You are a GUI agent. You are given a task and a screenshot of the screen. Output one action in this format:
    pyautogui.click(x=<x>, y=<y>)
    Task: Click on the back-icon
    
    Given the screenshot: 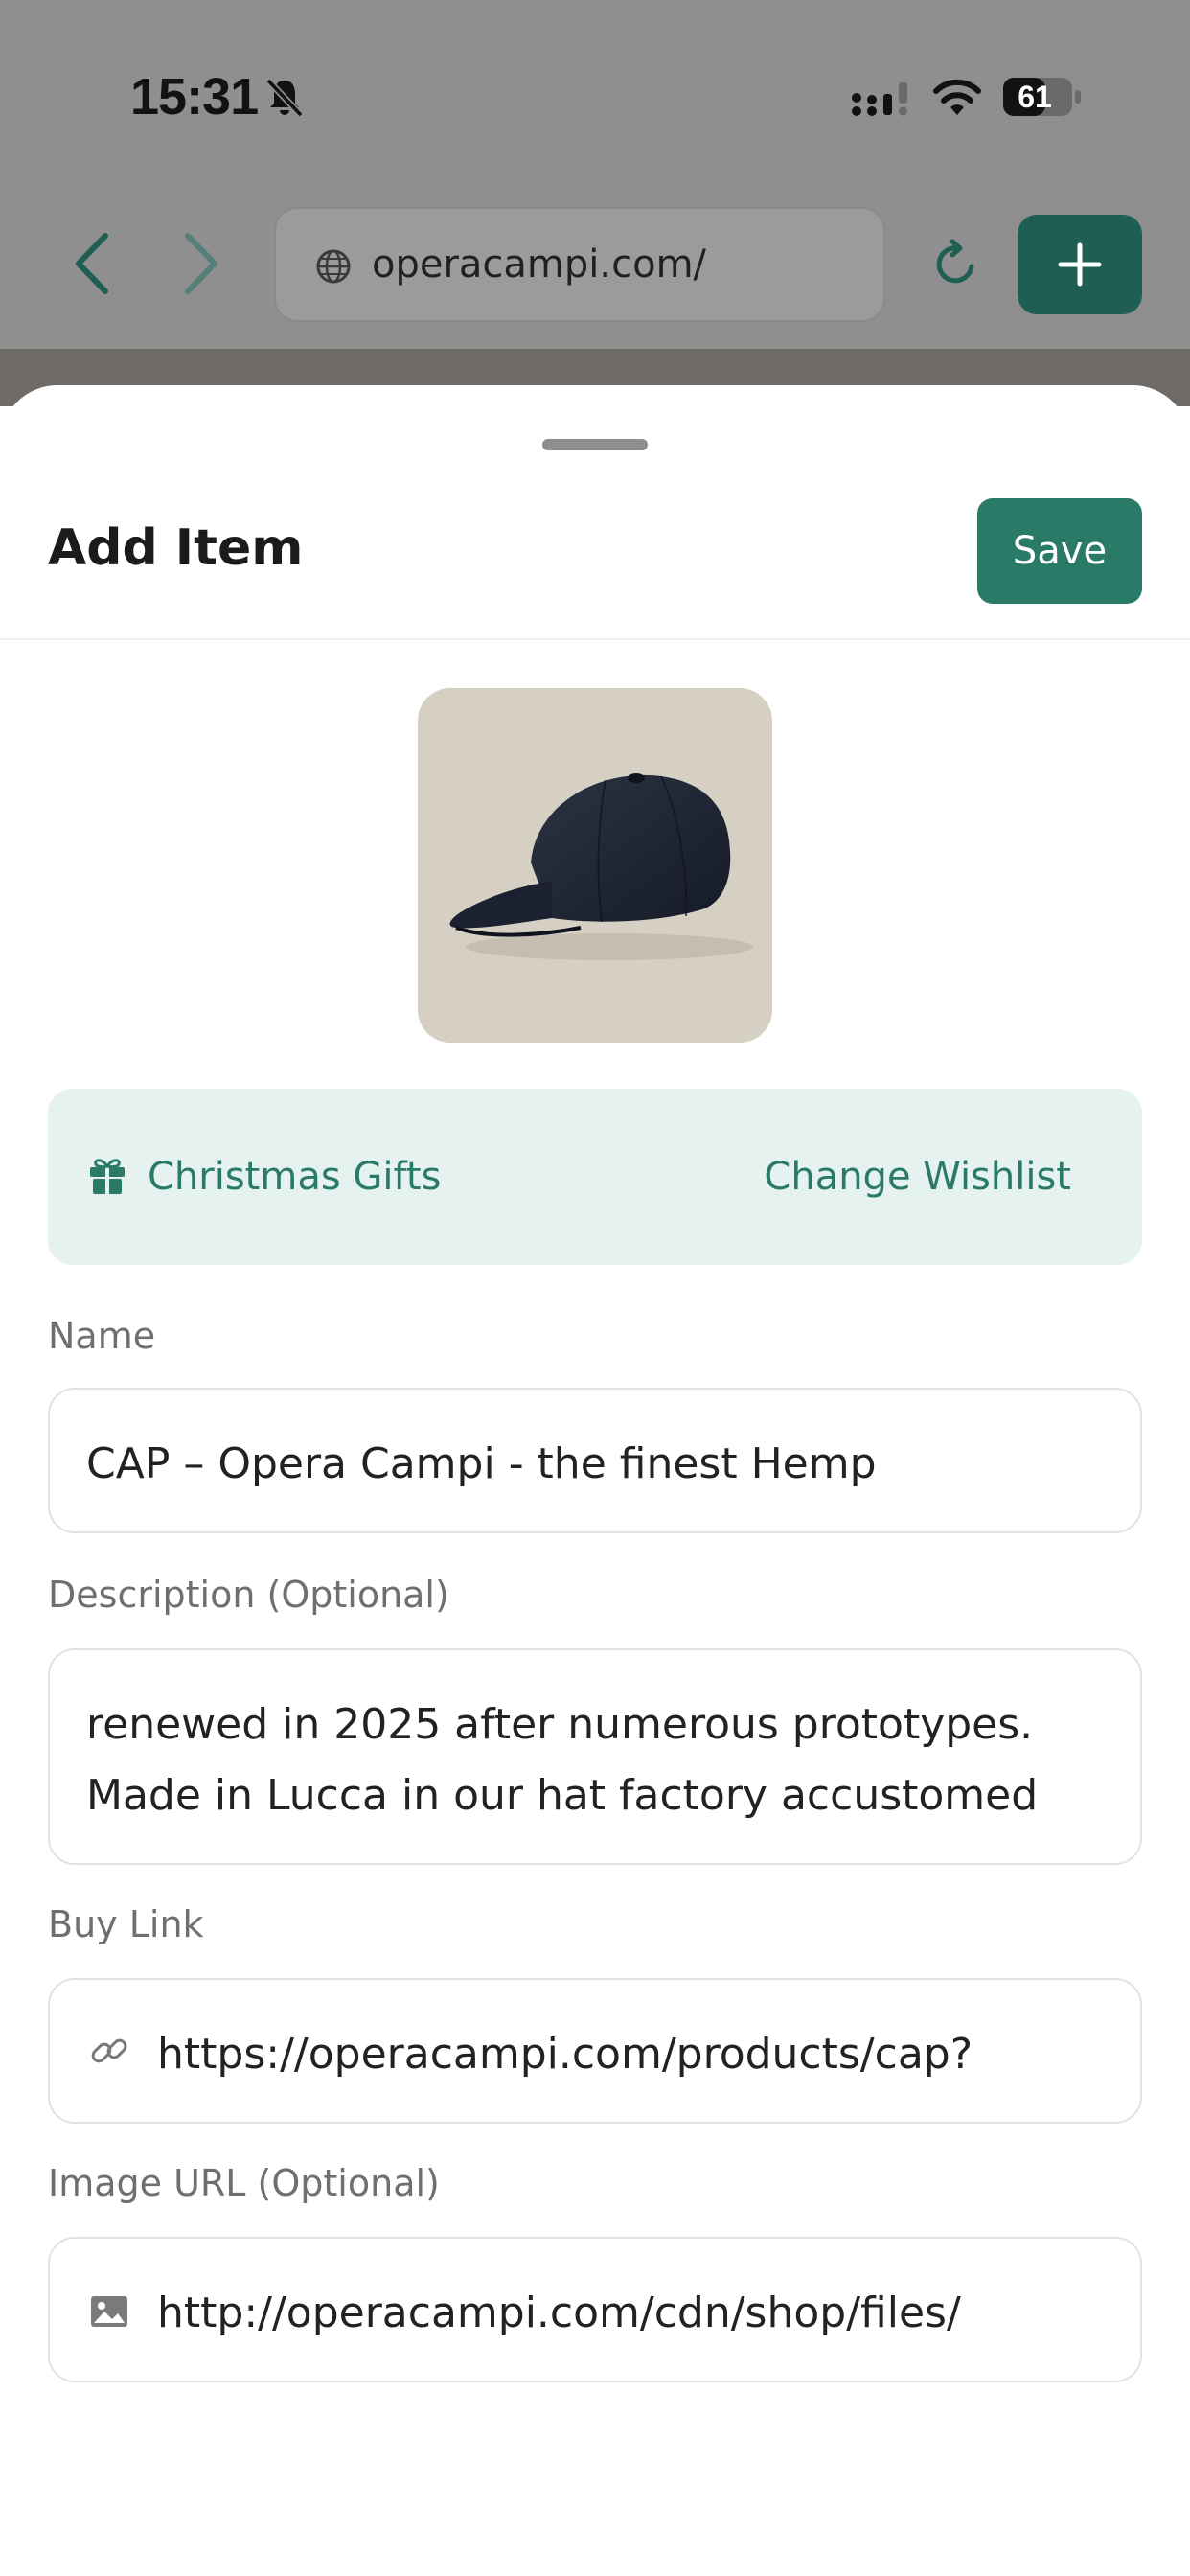 What is the action you would take?
    pyautogui.click(x=93, y=263)
    